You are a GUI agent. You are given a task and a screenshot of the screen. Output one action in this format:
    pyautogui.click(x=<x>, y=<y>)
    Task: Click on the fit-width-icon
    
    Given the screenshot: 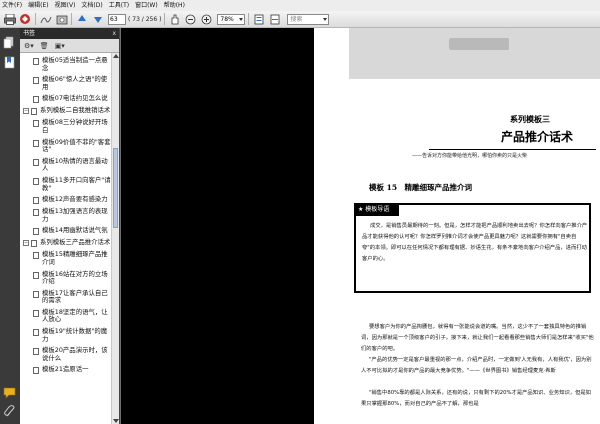 What is the action you would take?
    pyautogui.click(x=274, y=19)
    